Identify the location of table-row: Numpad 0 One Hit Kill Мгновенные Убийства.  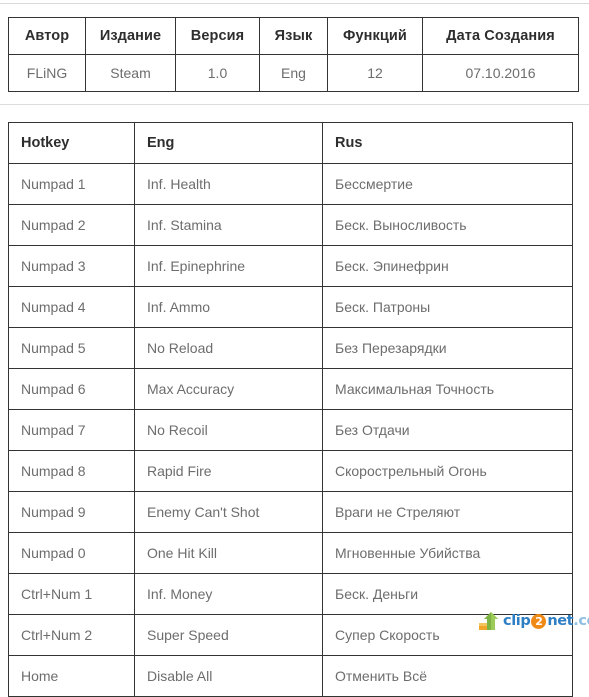
(290, 553).